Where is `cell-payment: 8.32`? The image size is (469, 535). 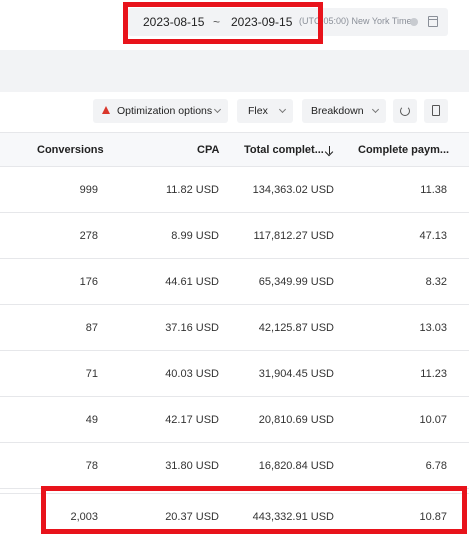 cell-payment: 8.32 is located at coordinates (436, 282).